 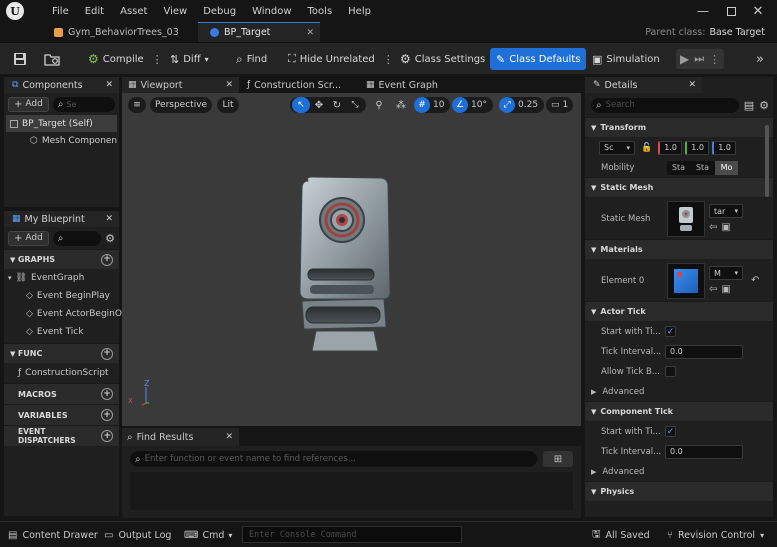 What do you see at coordinates (157, 59) in the screenshot?
I see `compile-options-icon: ⋮` at bounding box center [157, 59].